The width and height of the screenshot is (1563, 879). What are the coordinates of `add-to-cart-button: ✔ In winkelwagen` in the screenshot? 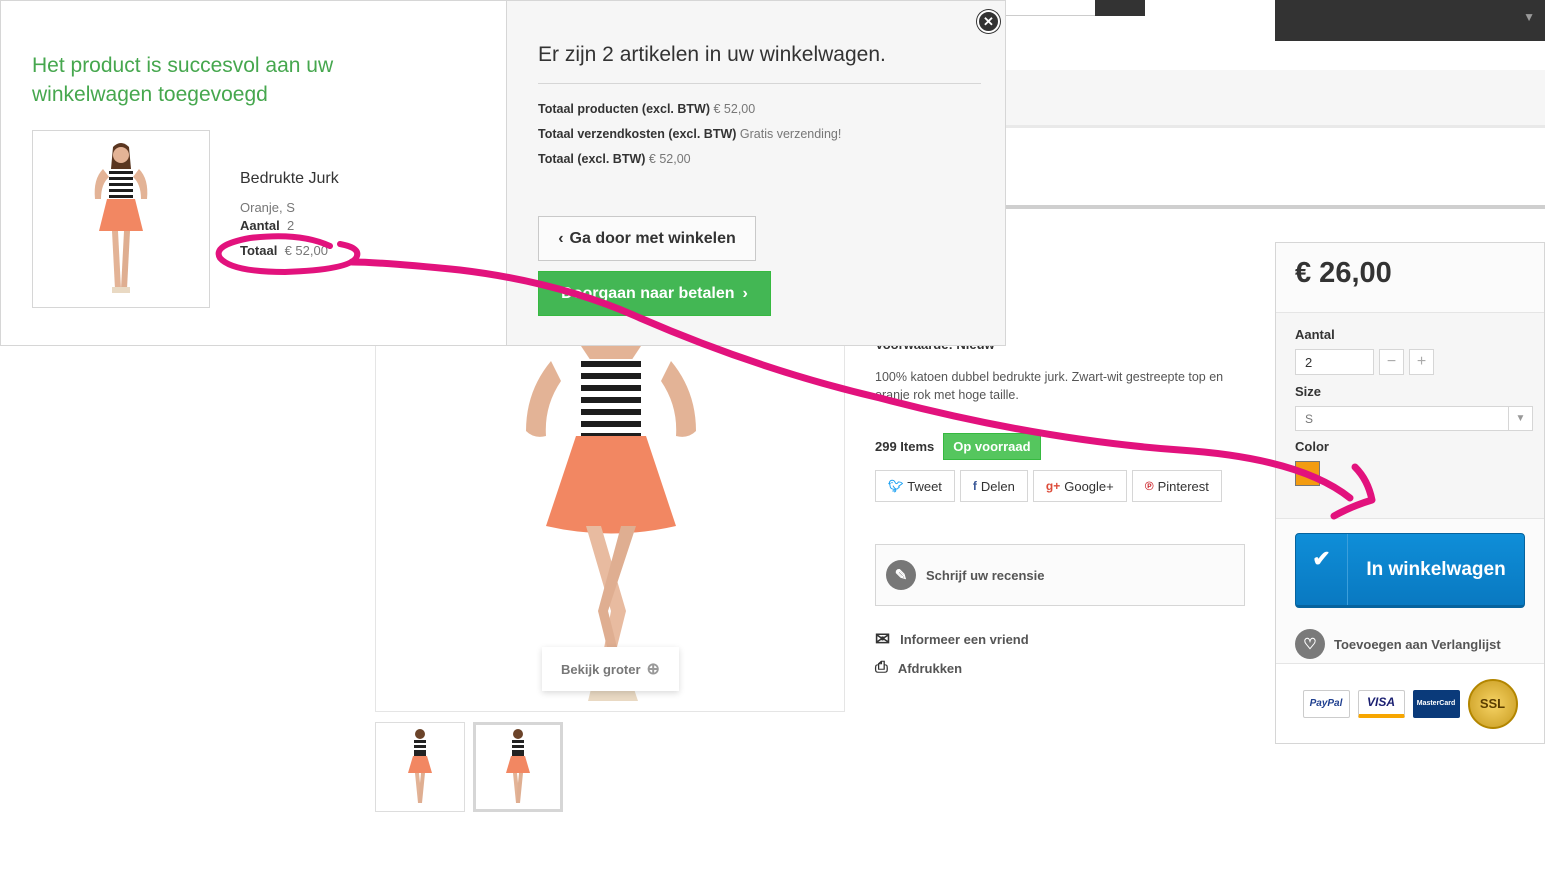 It's located at (1410, 570).